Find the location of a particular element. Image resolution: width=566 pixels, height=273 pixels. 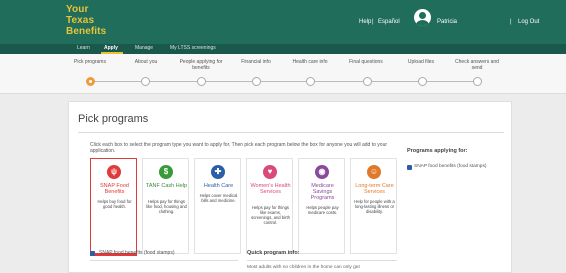

step-label-about-you: About you is located at coordinates (146, 62).